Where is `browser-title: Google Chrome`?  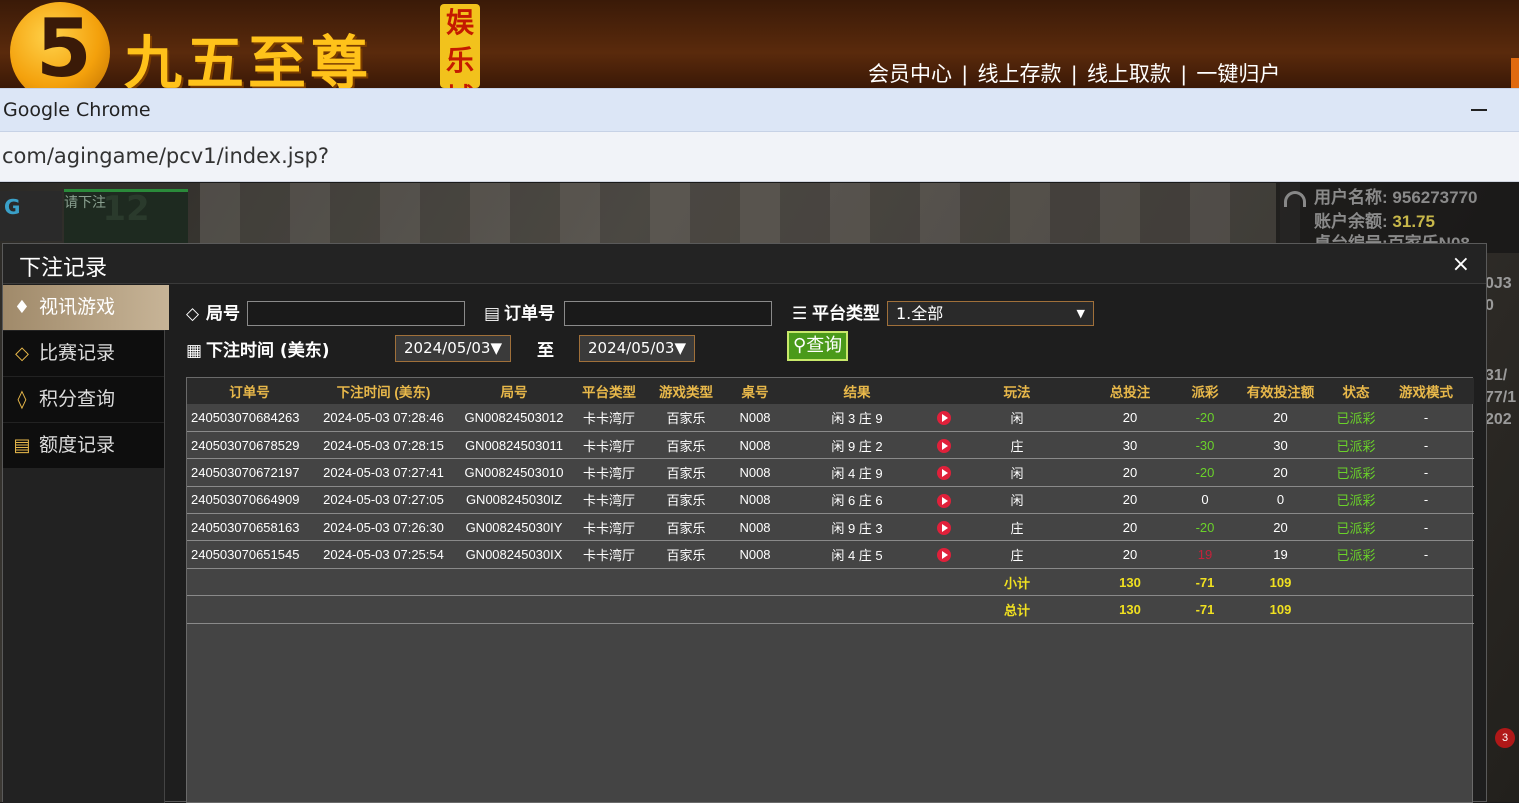
browser-title: Google Chrome is located at coordinates (77, 110).